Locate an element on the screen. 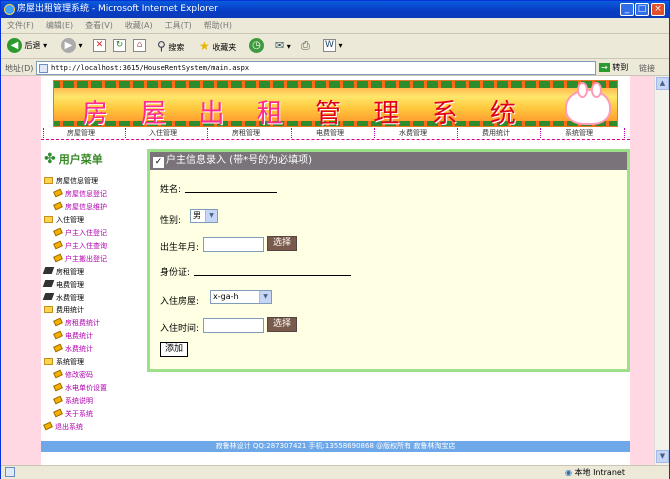 The image size is (670, 479). links-button: 链接 is located at coordinates (647, 68).